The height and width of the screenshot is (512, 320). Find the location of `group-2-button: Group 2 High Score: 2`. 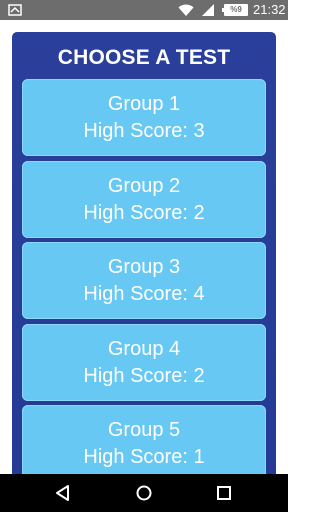

group-2-button: Group 2 High Score: 2 is located at coordinates (144, 199).